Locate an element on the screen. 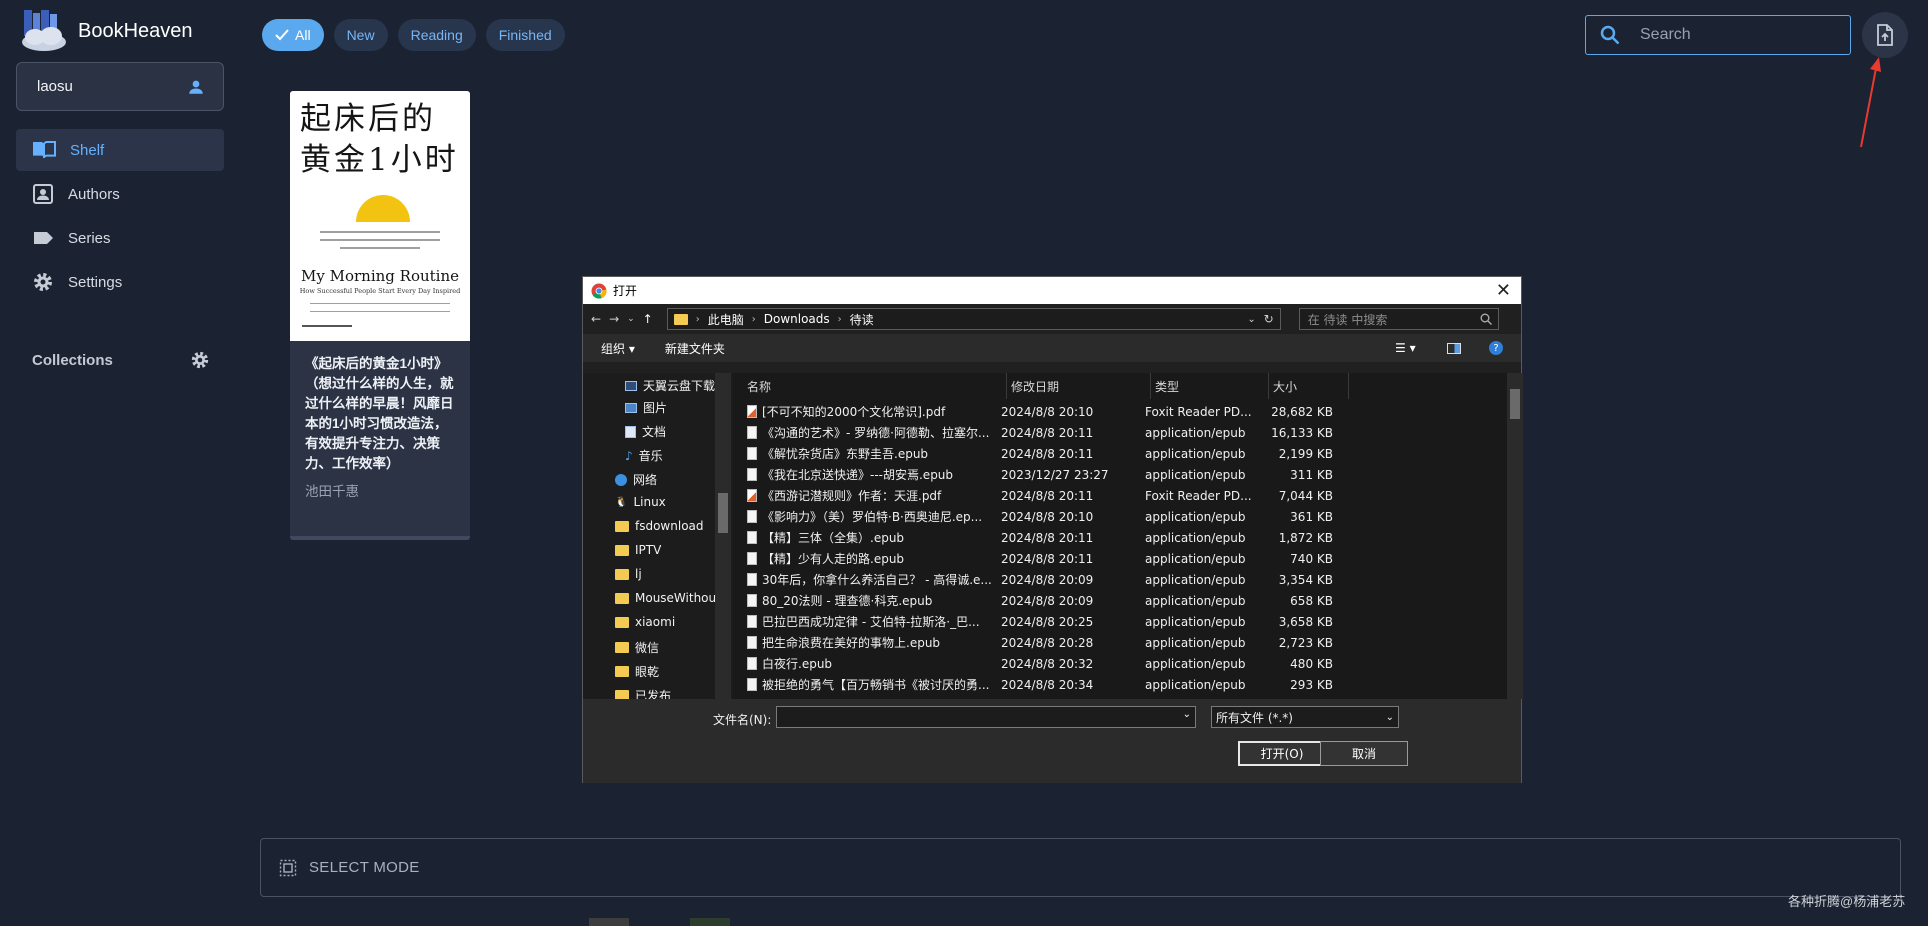 Image resolution: width=1928 pixels, height=926 pixels. filter-reading: Reading is located at coordinates (436, 35).